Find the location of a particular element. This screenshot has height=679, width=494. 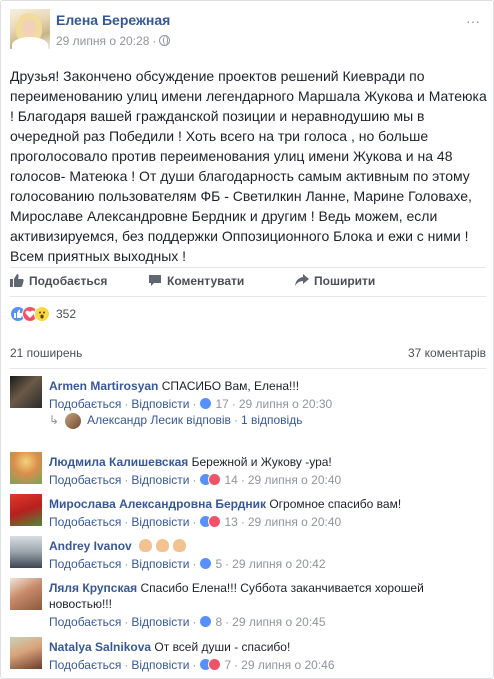

comment-button-label: Коментувати is located at coordinates (206, 281).